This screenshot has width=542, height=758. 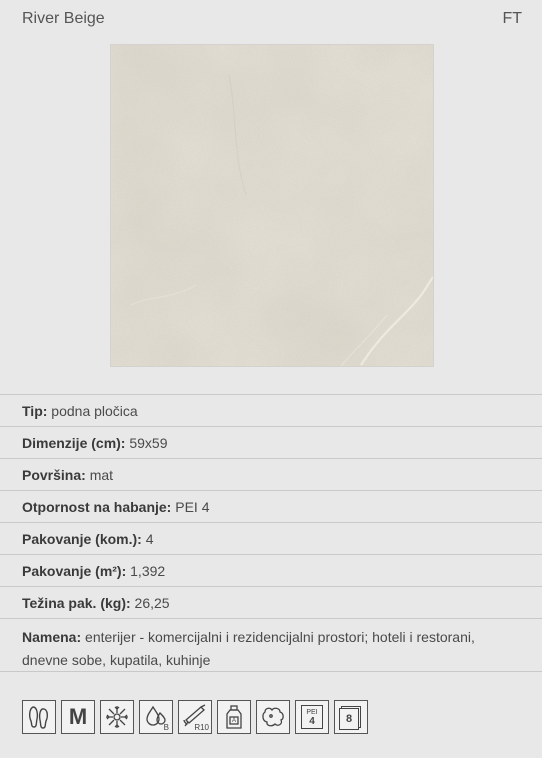 I want to click on spec-label: Otpornost na habanje:, so click(x=97, y=507).